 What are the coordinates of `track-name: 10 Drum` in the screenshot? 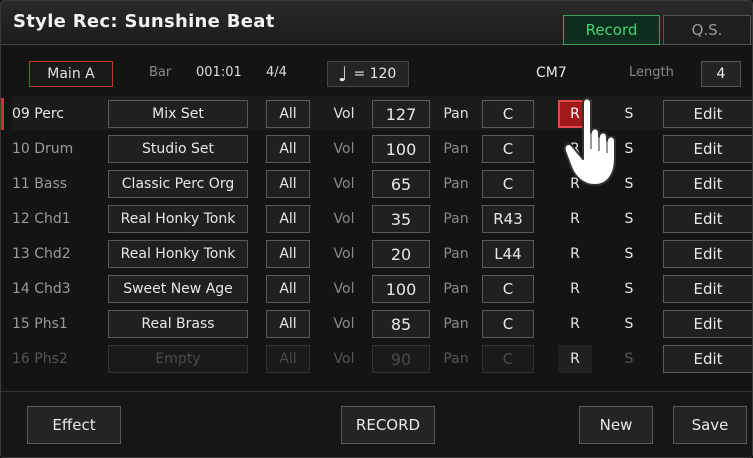 It's located at (43, 149).